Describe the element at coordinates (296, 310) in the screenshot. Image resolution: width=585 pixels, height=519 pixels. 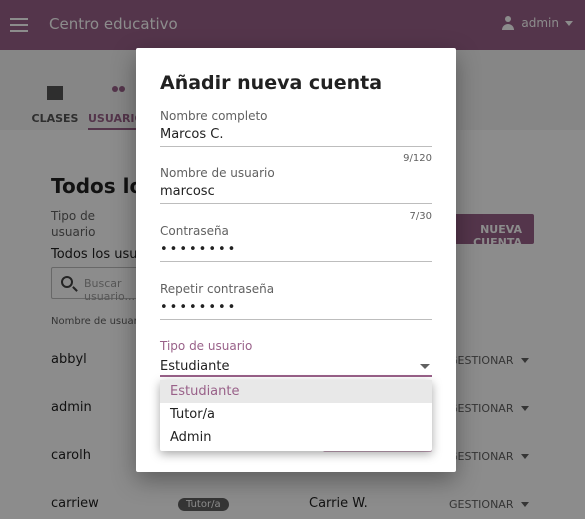
I see `repeat-password-input: ••••••••` at that location.